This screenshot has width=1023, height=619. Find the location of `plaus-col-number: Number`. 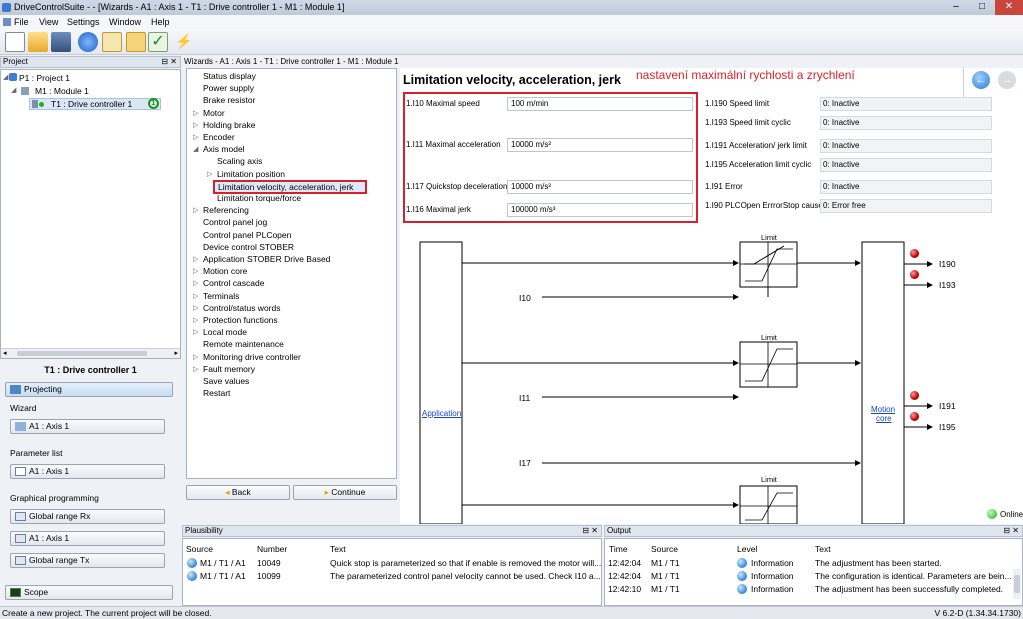

plaus-col-number: Number is located at coordinates (272, 549).